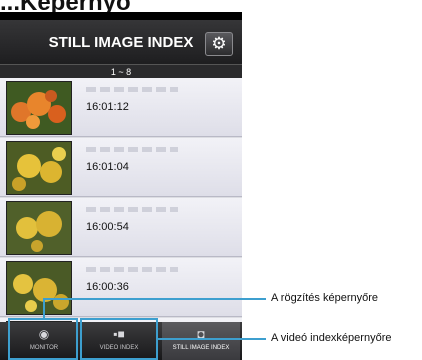  What do you see at coordinates (201, 348) in the screenshot?
I see `tab-label: STILL IMAGE INDEX` at bounding box center [201, 348].